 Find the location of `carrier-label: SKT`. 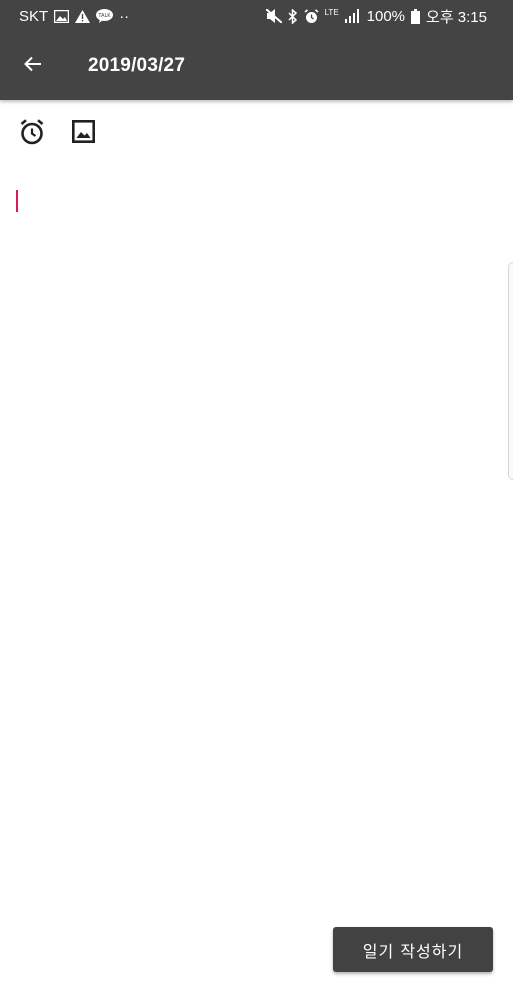

carrier-label: SKT is located at coordinates (34, 16).